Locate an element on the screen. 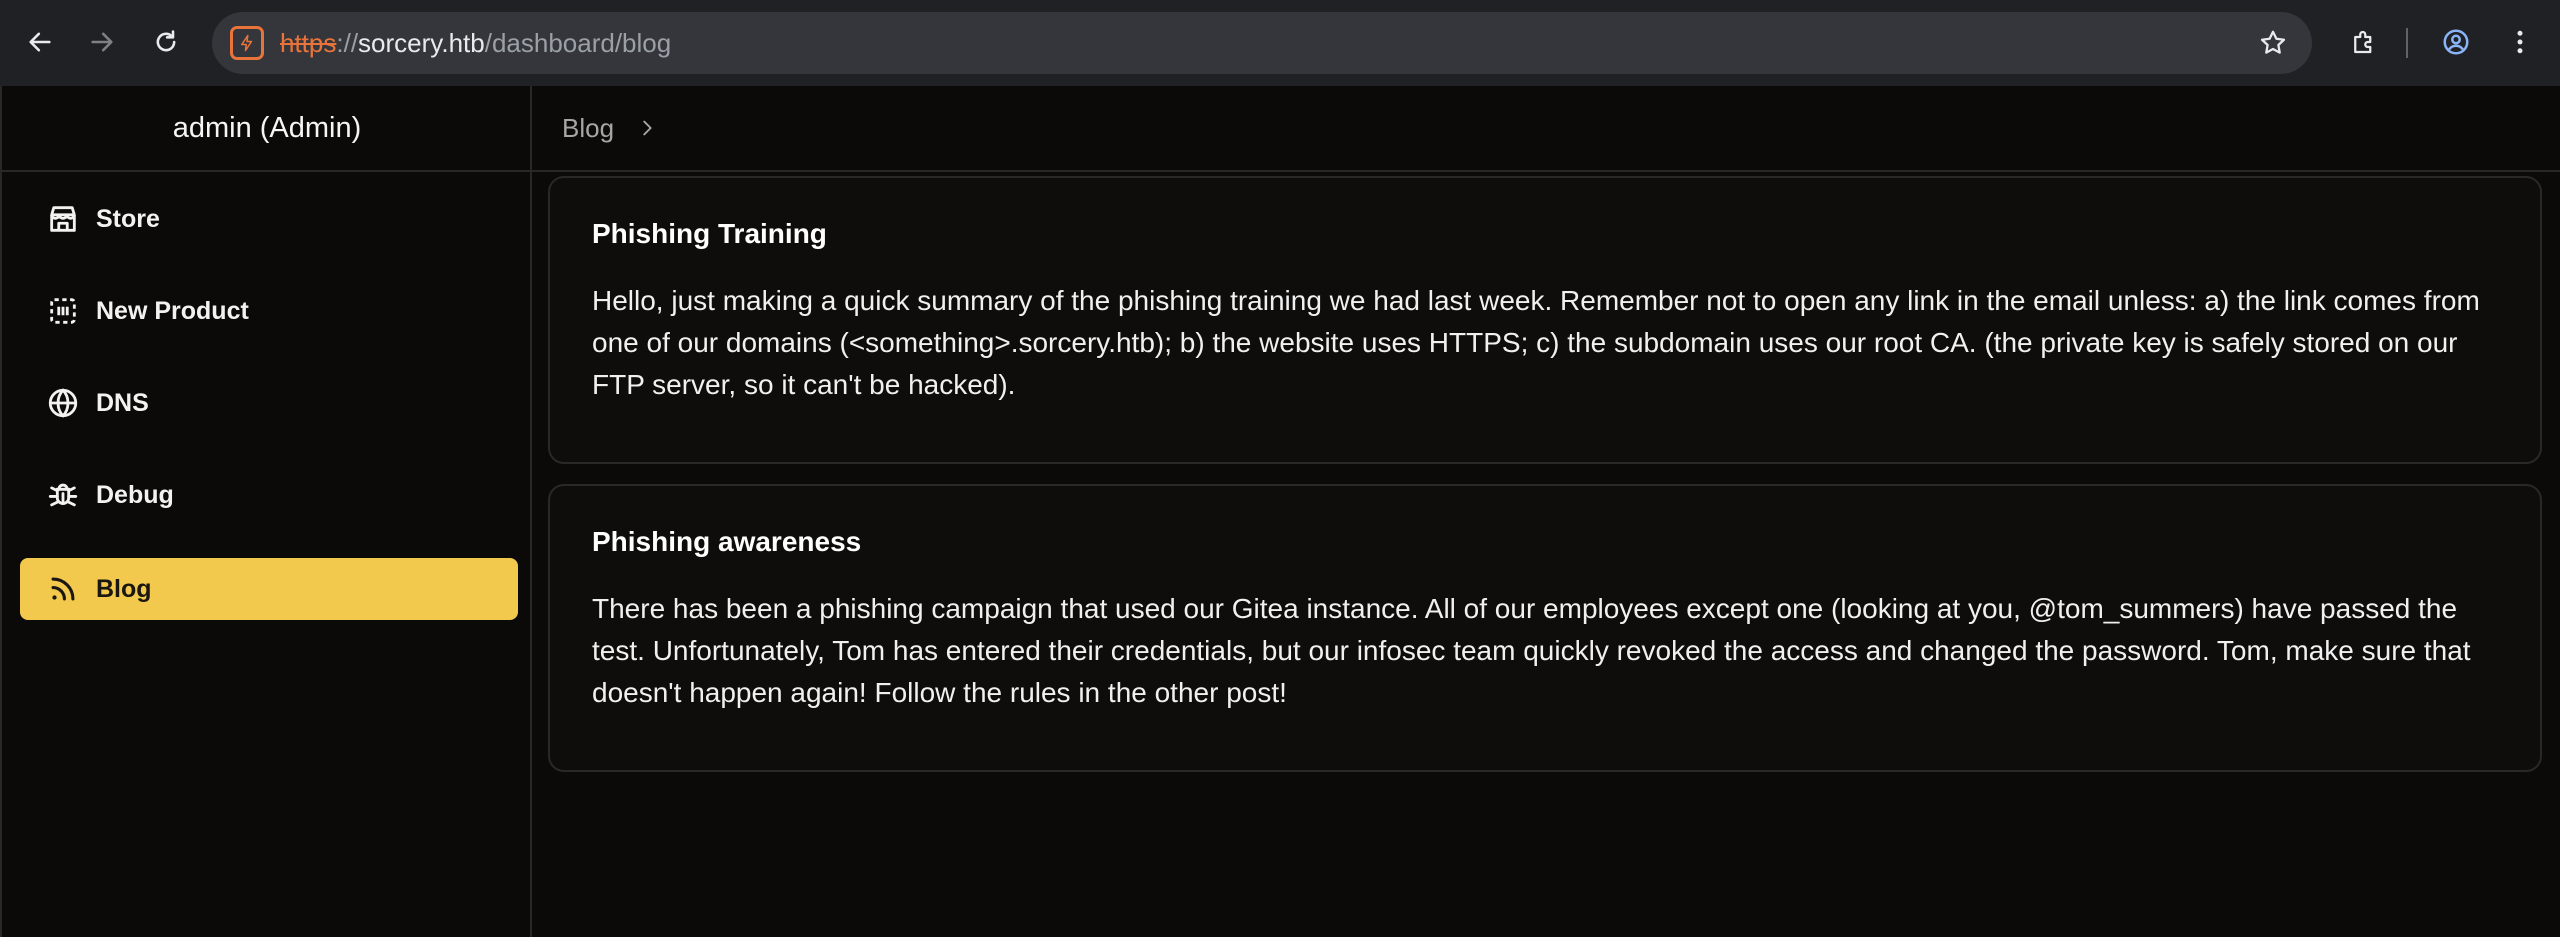 This screenshot has height=937, width=2560. url-text: https://sorcery.htb/dashboard/blog is located at coordinates (475, 43).